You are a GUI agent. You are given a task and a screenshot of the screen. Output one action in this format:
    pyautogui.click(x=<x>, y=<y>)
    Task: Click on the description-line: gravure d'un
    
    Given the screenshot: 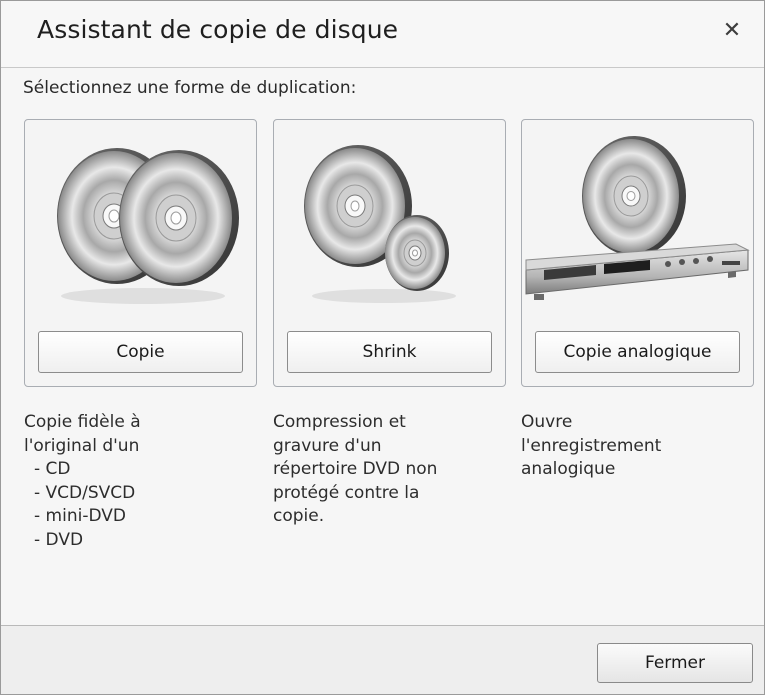 What is the action you would take?
    pyautogui.click(x=327, y=445)
    